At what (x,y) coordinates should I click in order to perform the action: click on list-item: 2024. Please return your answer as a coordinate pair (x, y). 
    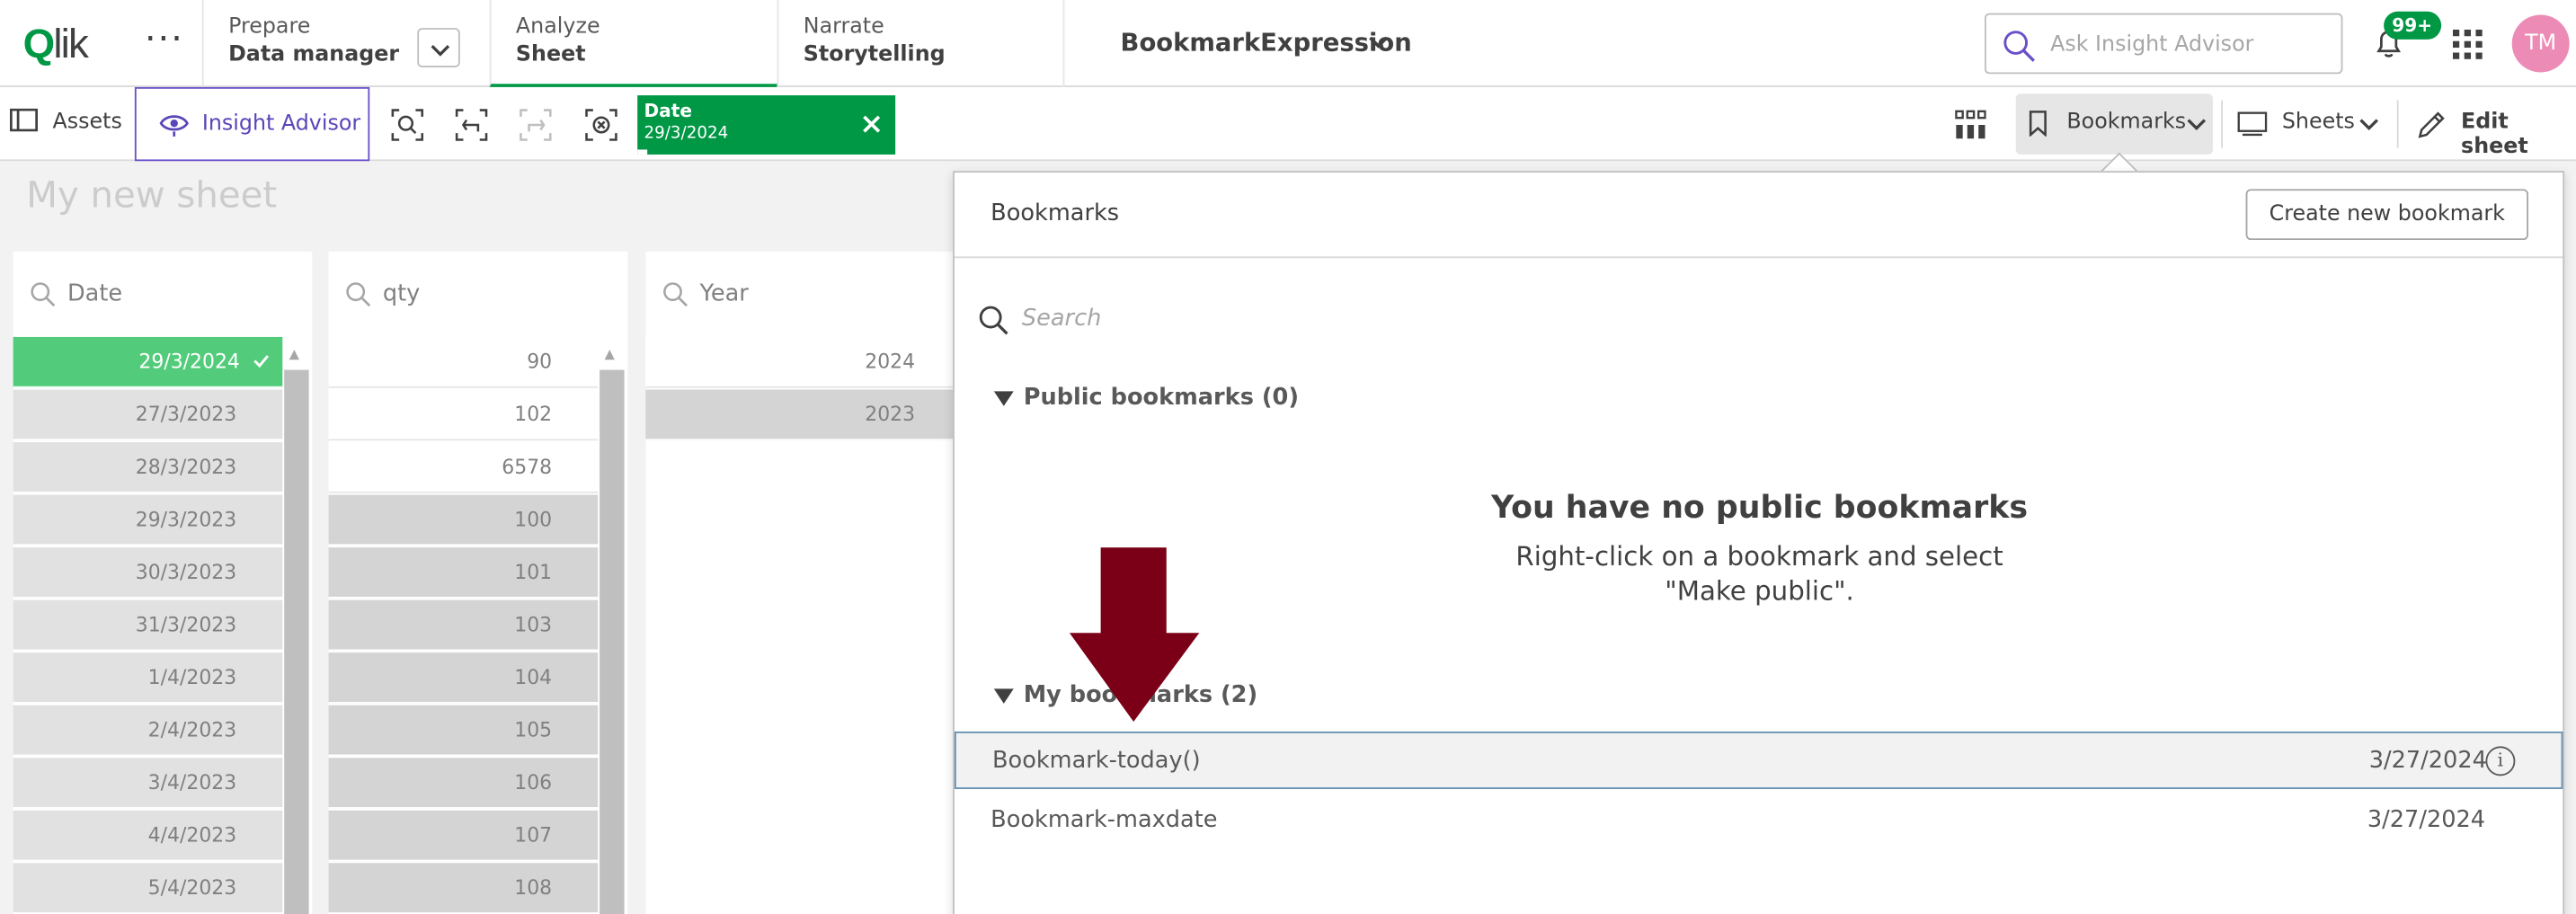
    Looking at the image, I should click on (809, 362).